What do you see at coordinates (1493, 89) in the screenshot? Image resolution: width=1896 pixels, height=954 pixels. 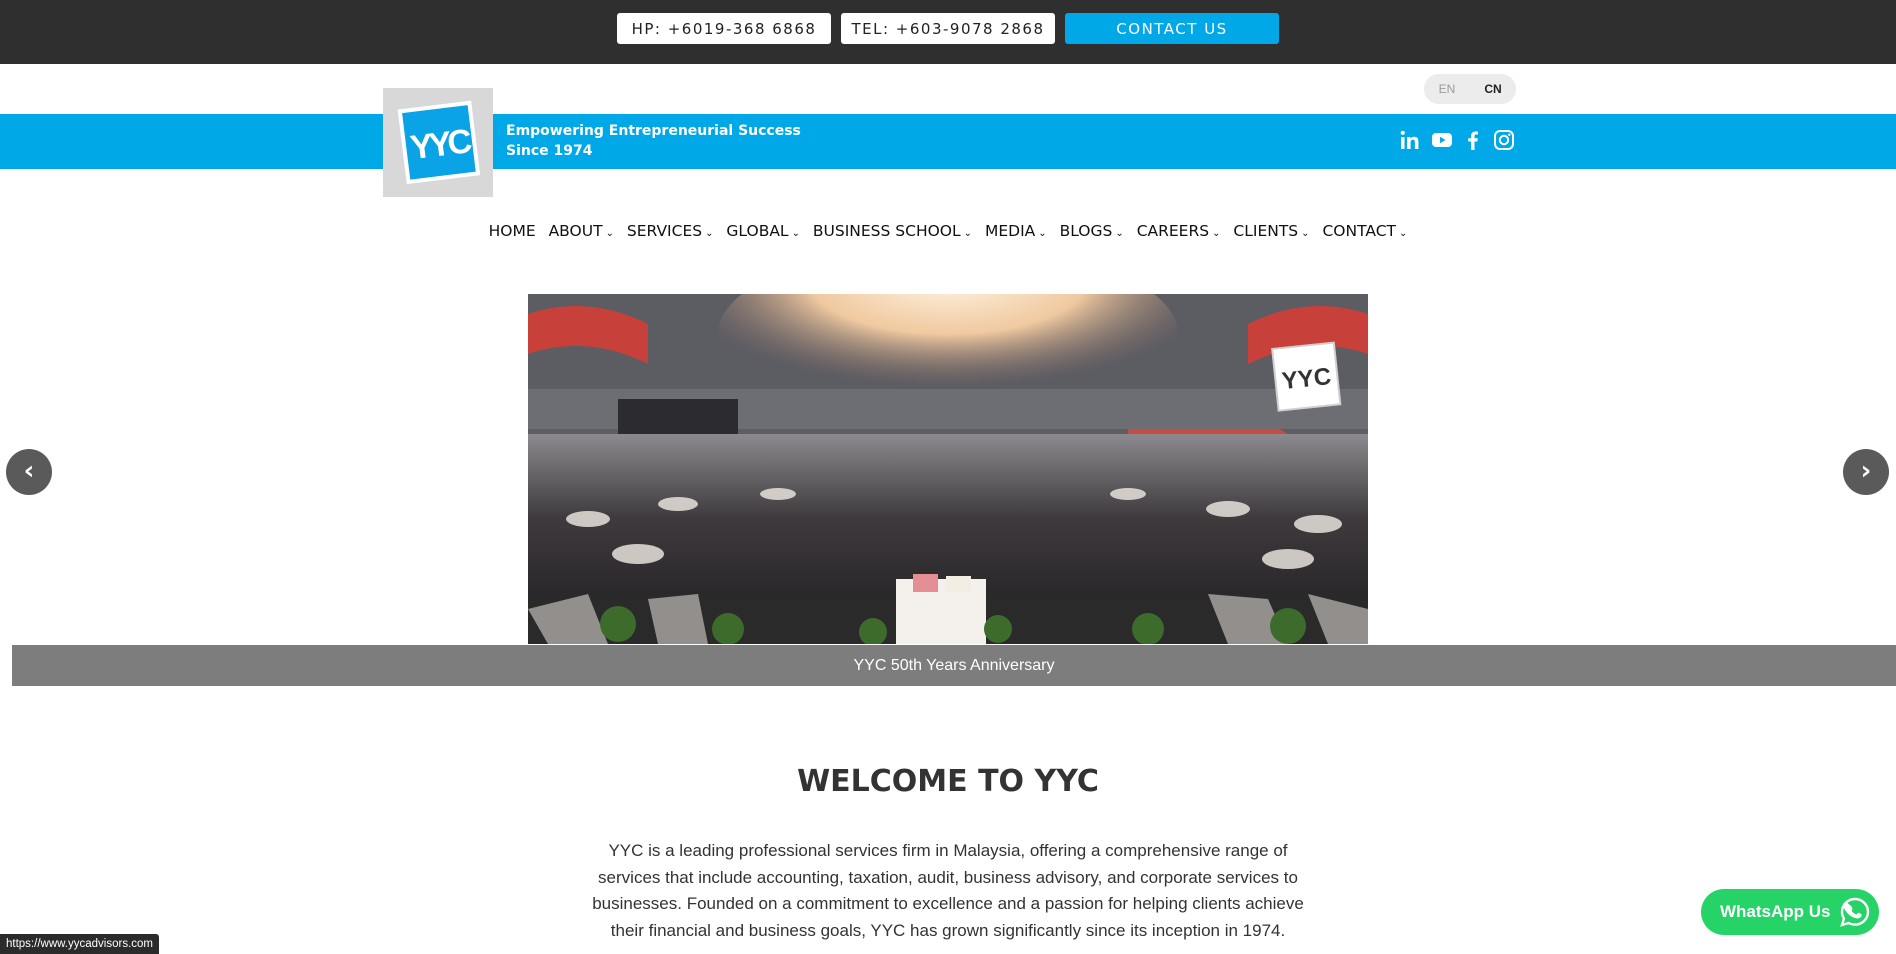 I see `lang-cn-option: CN` at bounding box center [1493, 89].